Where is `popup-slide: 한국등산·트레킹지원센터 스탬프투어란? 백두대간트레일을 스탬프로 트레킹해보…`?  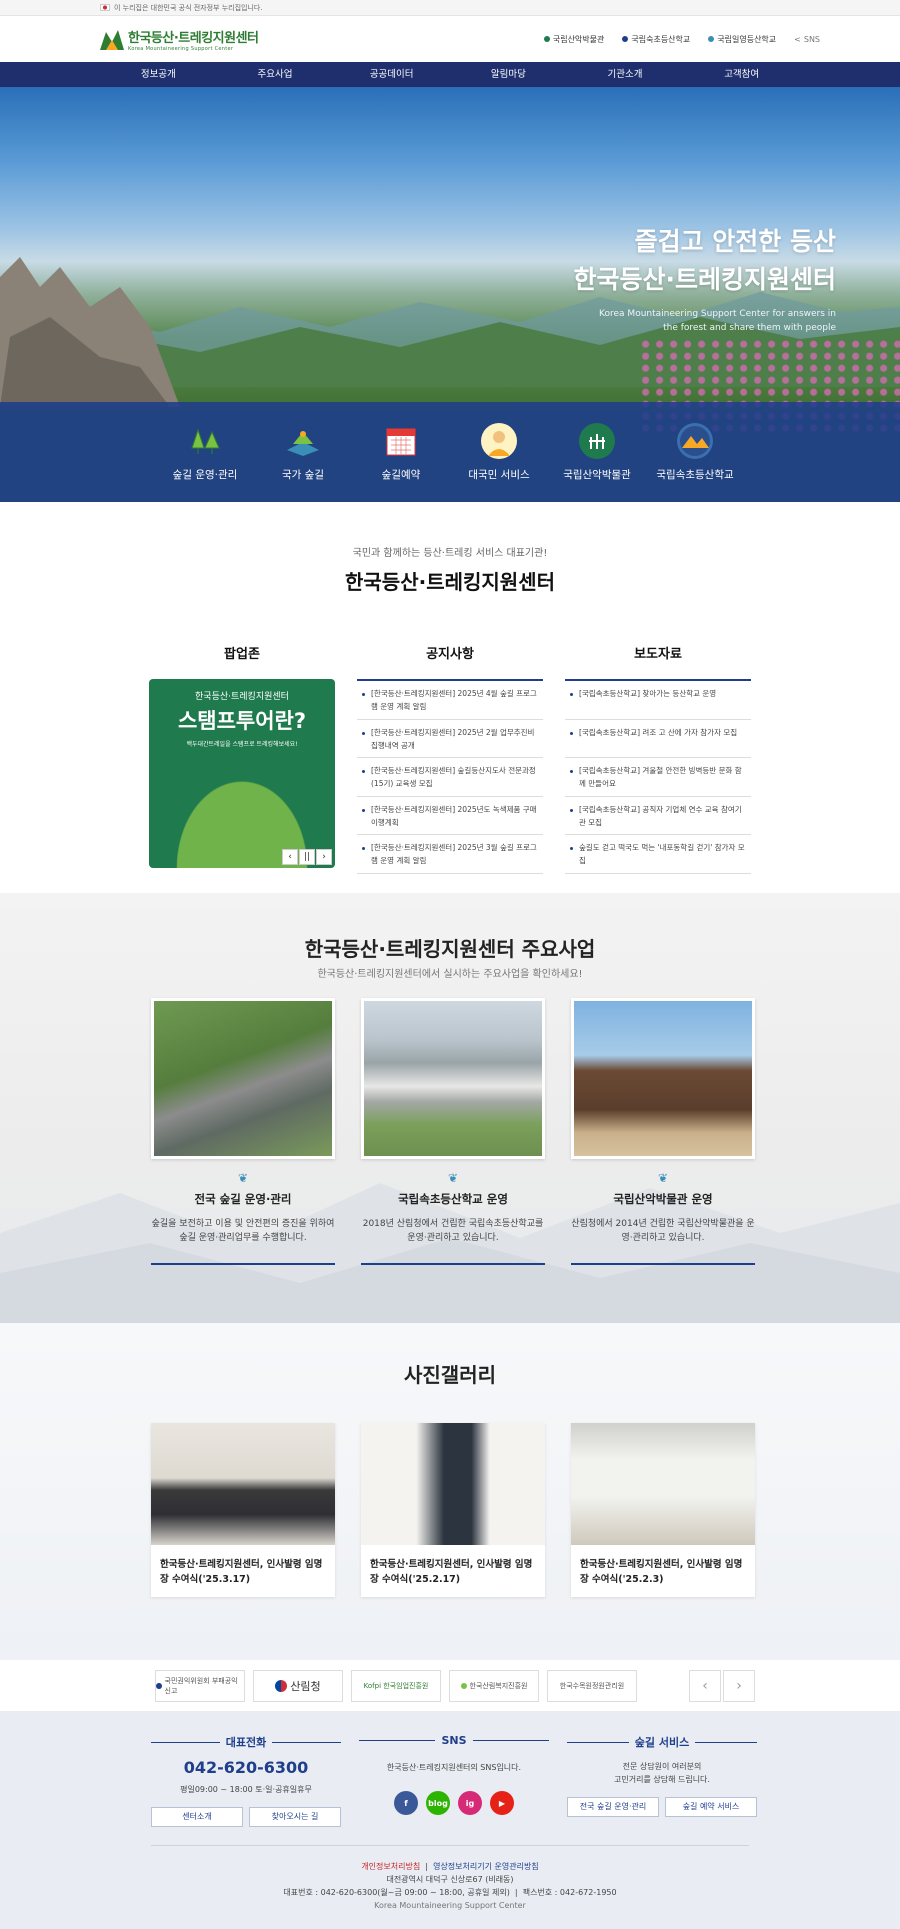 popup-slide: 한국등산·트레킹지원센터 스탬프투어란? 백두대간트레일을 스탬프로 트레킹해보… is located at coordinates (242, 773).